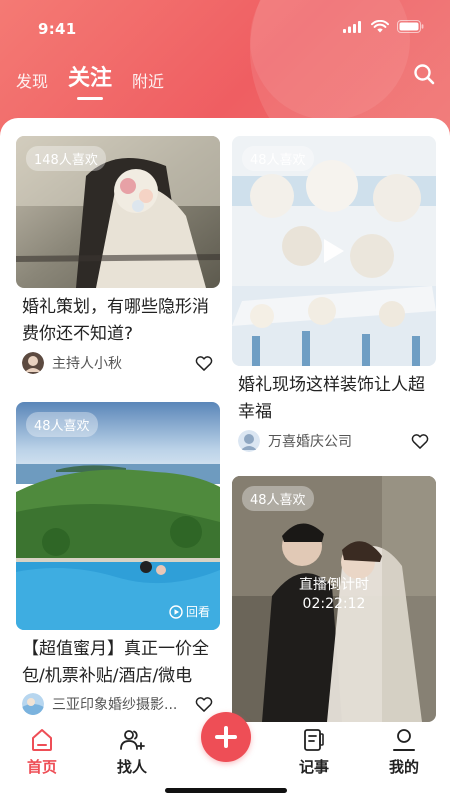  What do you see at coordinates (115, 320) in the screenshot?
I see `card-title: 婚礼策划，有哪些隐形消费你还不知道?` at bounding box center [115, 320].